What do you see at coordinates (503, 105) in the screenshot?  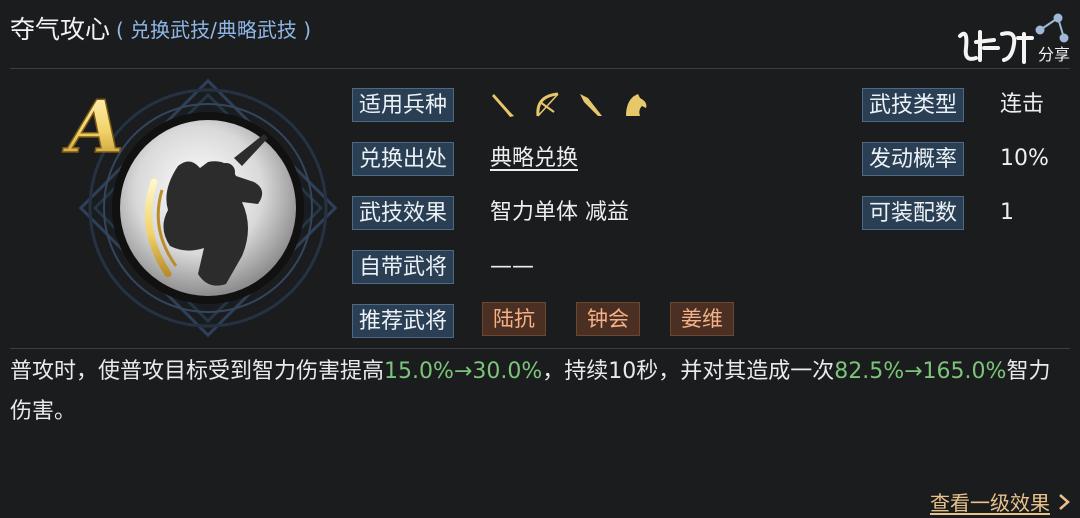 I see `spear-icon` at bounding box center [503, 105].